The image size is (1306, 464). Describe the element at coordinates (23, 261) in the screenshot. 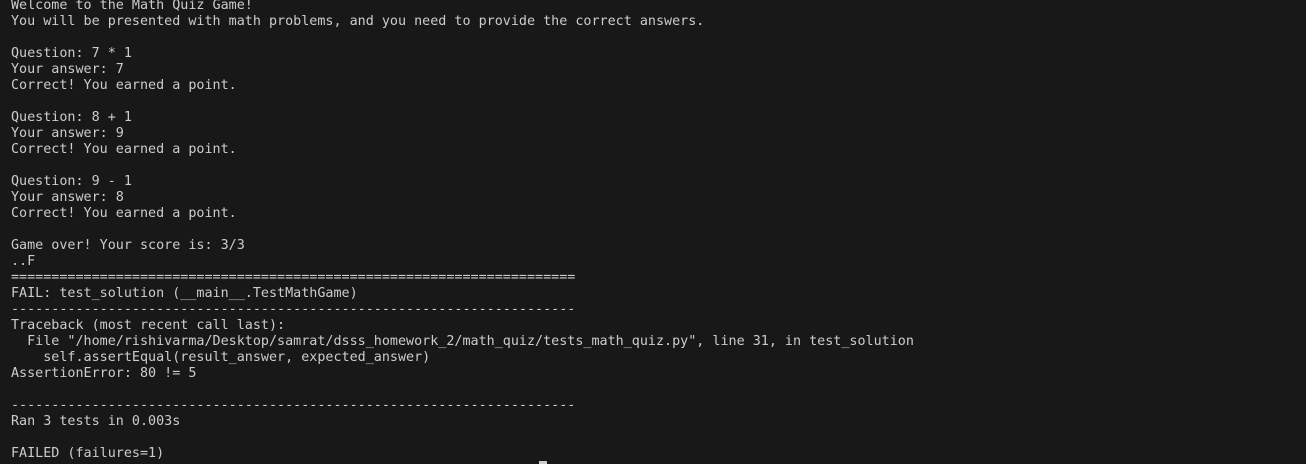

I see `terminal-line: ..F` at that location.